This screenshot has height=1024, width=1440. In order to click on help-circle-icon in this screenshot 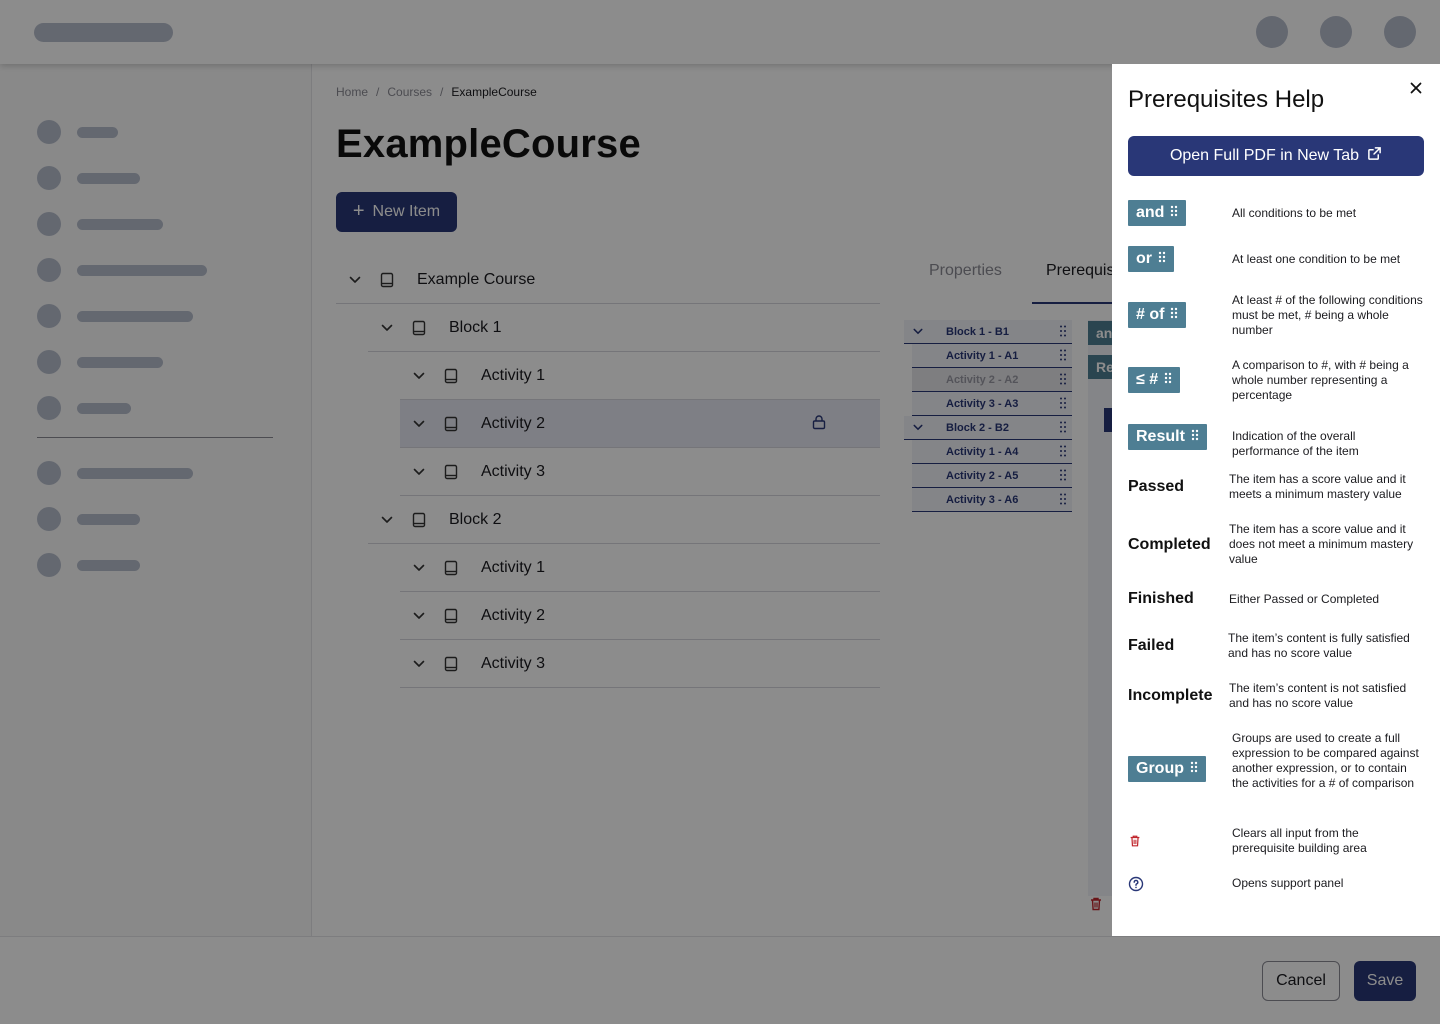, I will do `click(1136, 886)`.